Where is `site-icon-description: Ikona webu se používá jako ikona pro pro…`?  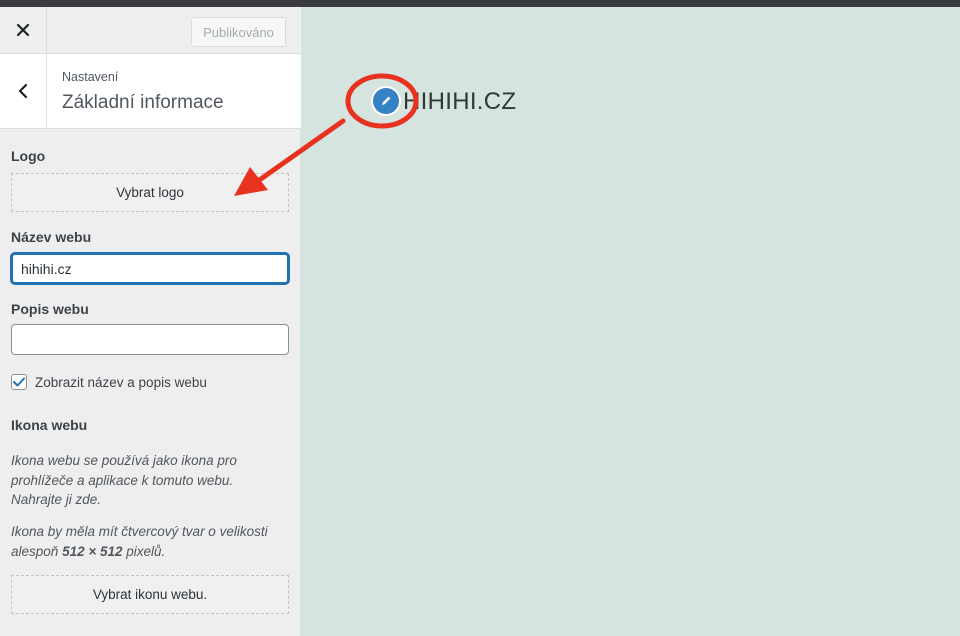 site-icon-description: Ikona webu se používá jako ikona pro pro… is located at coordinates (124, 480).